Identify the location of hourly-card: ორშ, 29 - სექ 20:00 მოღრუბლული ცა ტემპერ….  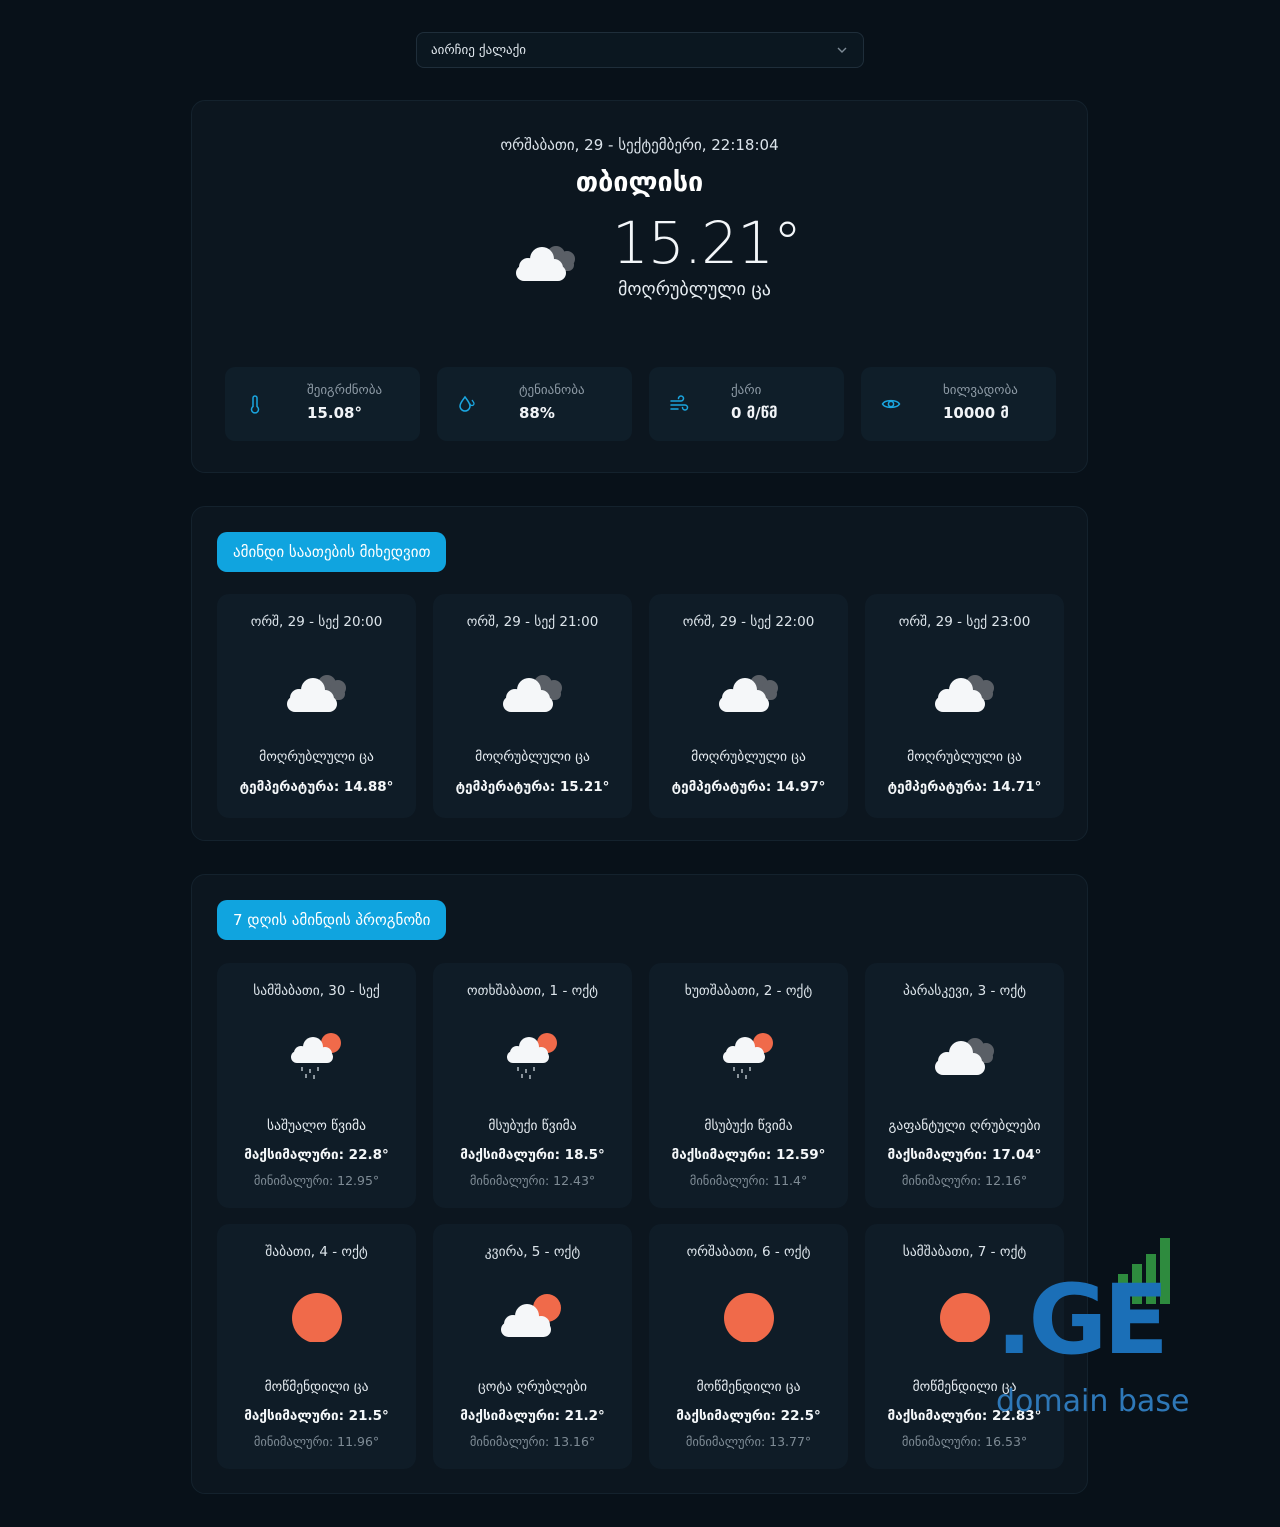
(316, 706).